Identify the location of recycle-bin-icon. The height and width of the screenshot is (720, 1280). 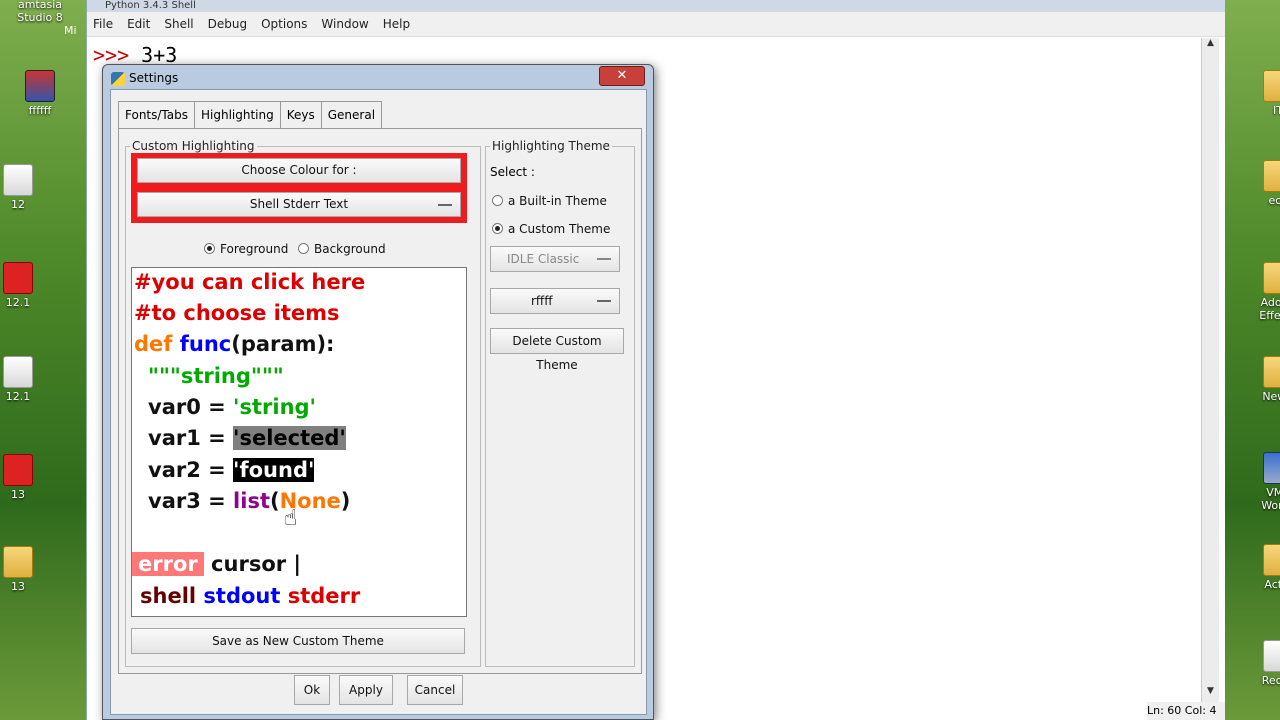
(1271, 656).